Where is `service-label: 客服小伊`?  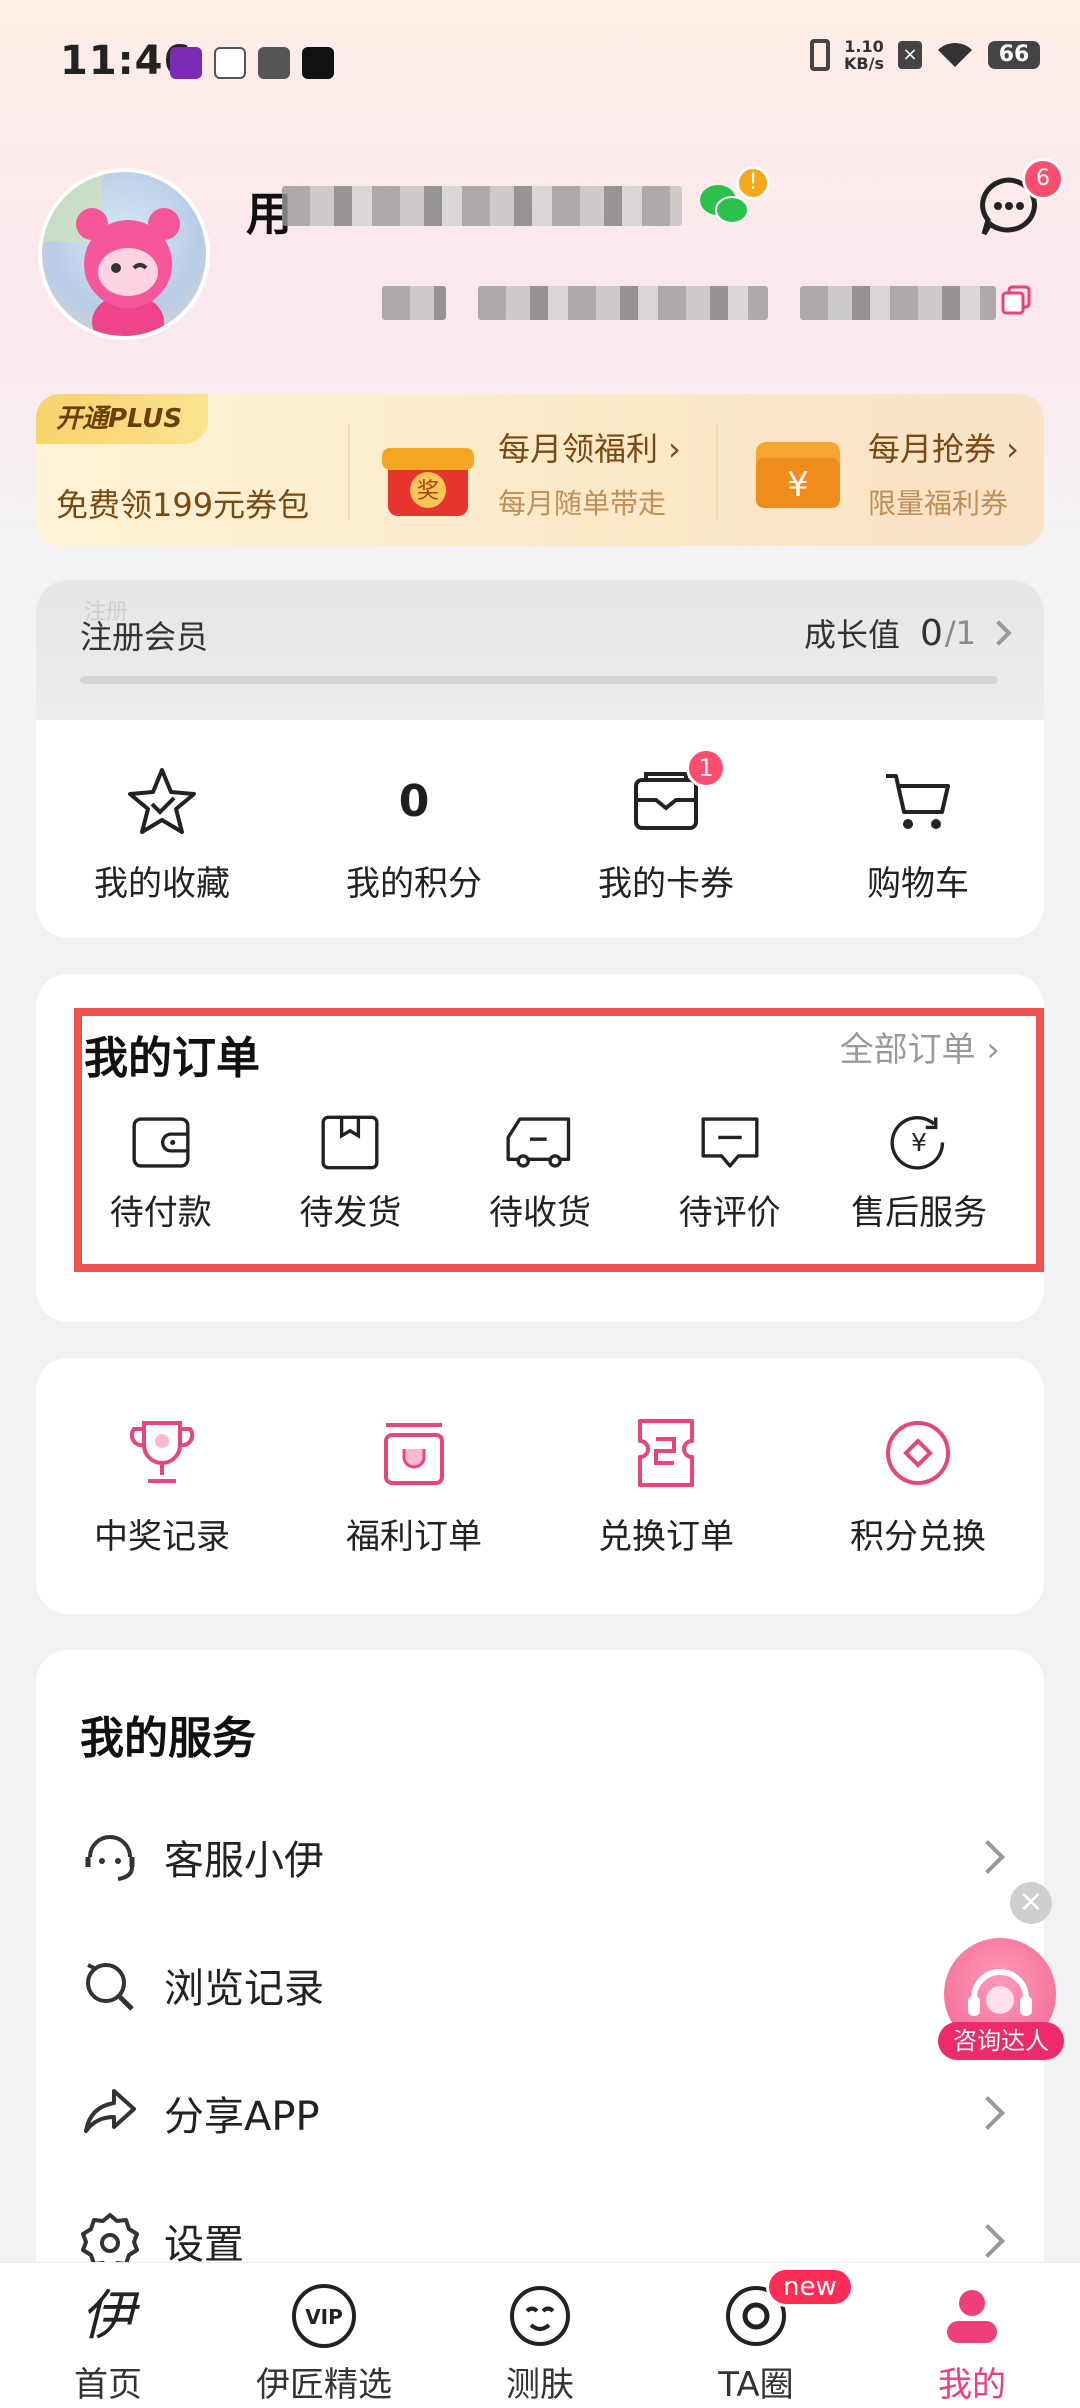
service-label: 客服小伊 is located at coordinates (244, 1861).